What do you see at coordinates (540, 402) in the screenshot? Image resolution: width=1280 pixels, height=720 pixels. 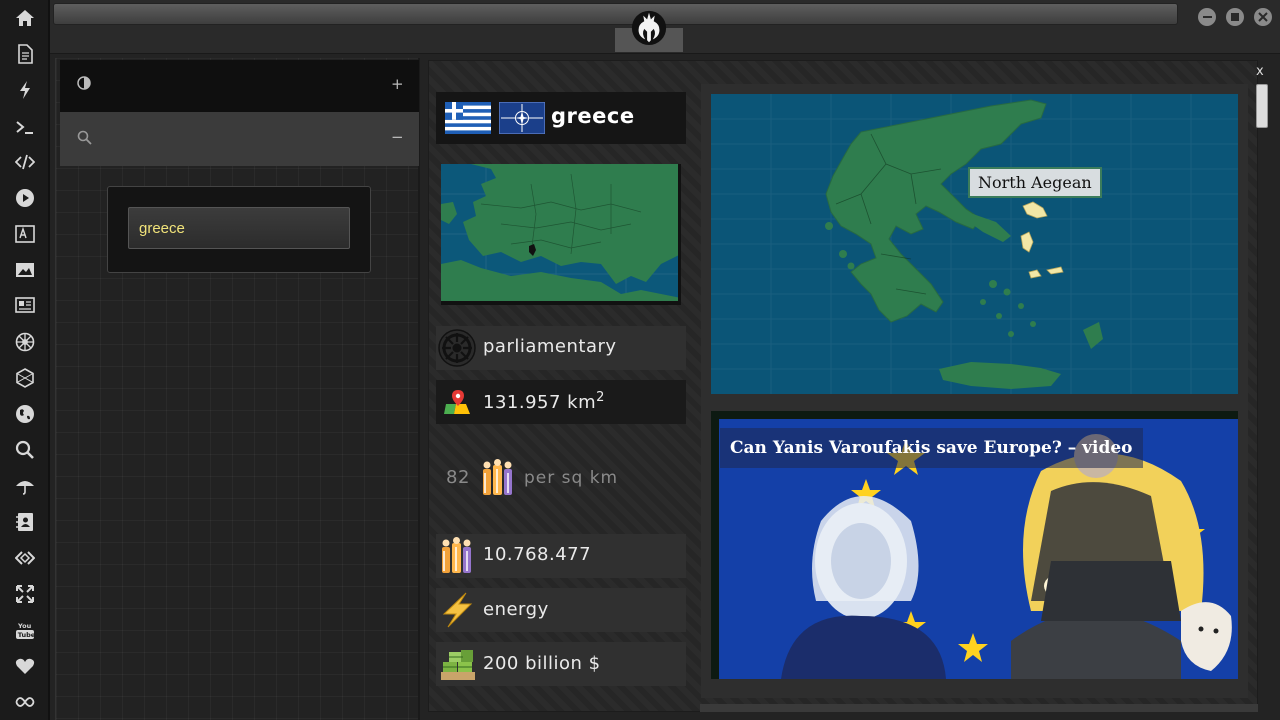 I see `area-number: 131.957 km` at bounding box center [540, 402].